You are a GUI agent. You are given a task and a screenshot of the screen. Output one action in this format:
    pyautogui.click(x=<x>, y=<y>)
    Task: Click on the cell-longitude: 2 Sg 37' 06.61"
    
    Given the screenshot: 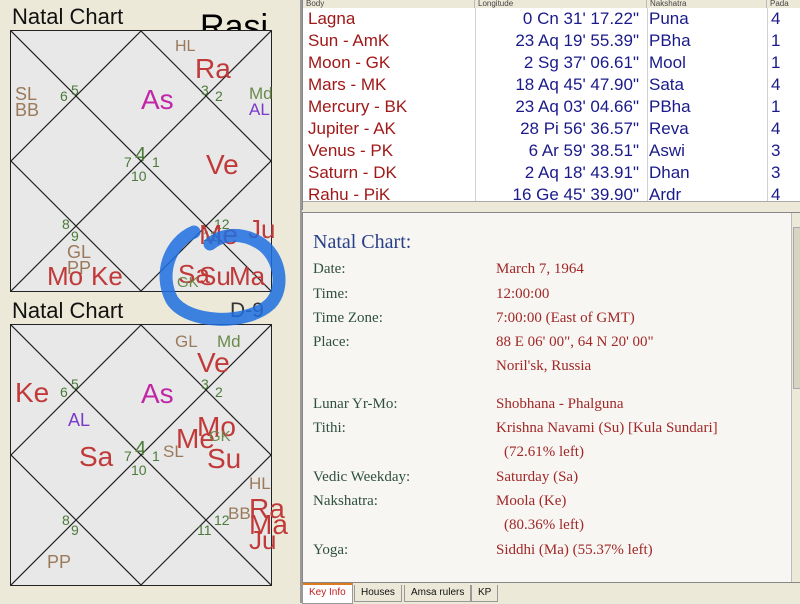 What is the action you would take?
    pyautogui.click(x=581, y=62)
    